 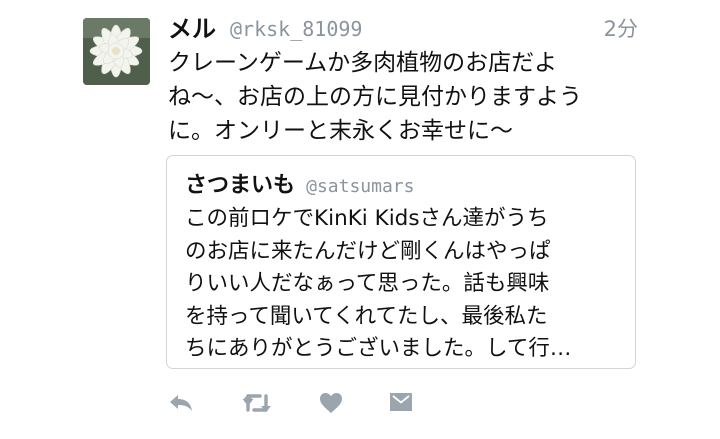 I want to click on tweet-text-line: に。オンリーと末永くお幸せに〜, so click(x=340, y=131).